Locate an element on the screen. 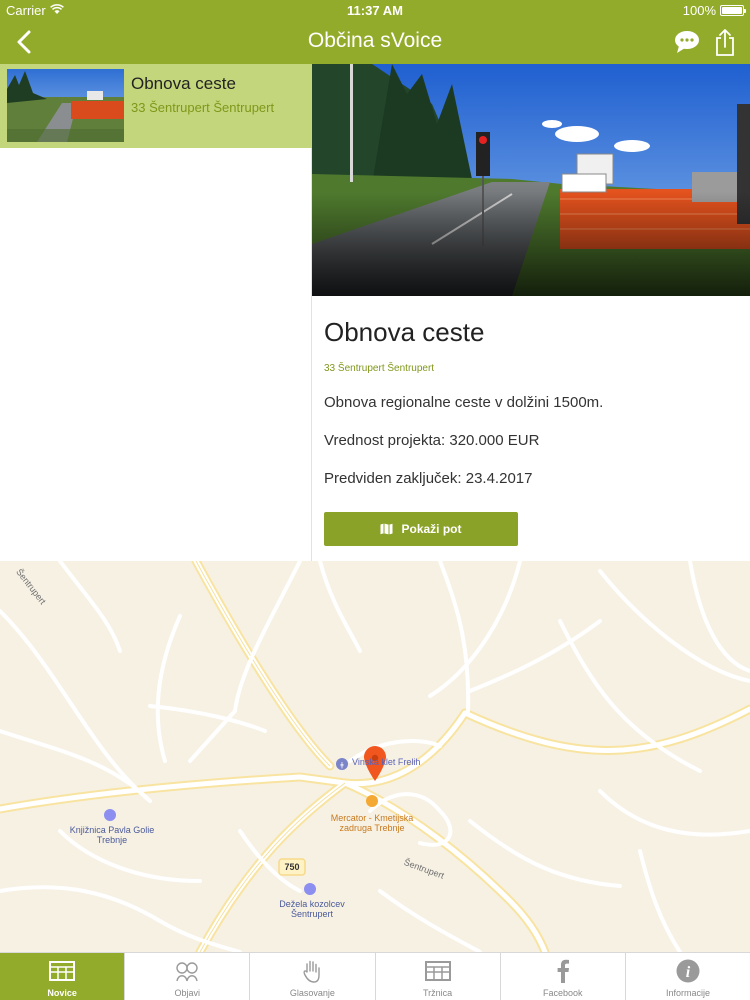 This screenshot has width=750, height=1000. show-route-button: Pokaži pot is located at coordinates (421, 529).